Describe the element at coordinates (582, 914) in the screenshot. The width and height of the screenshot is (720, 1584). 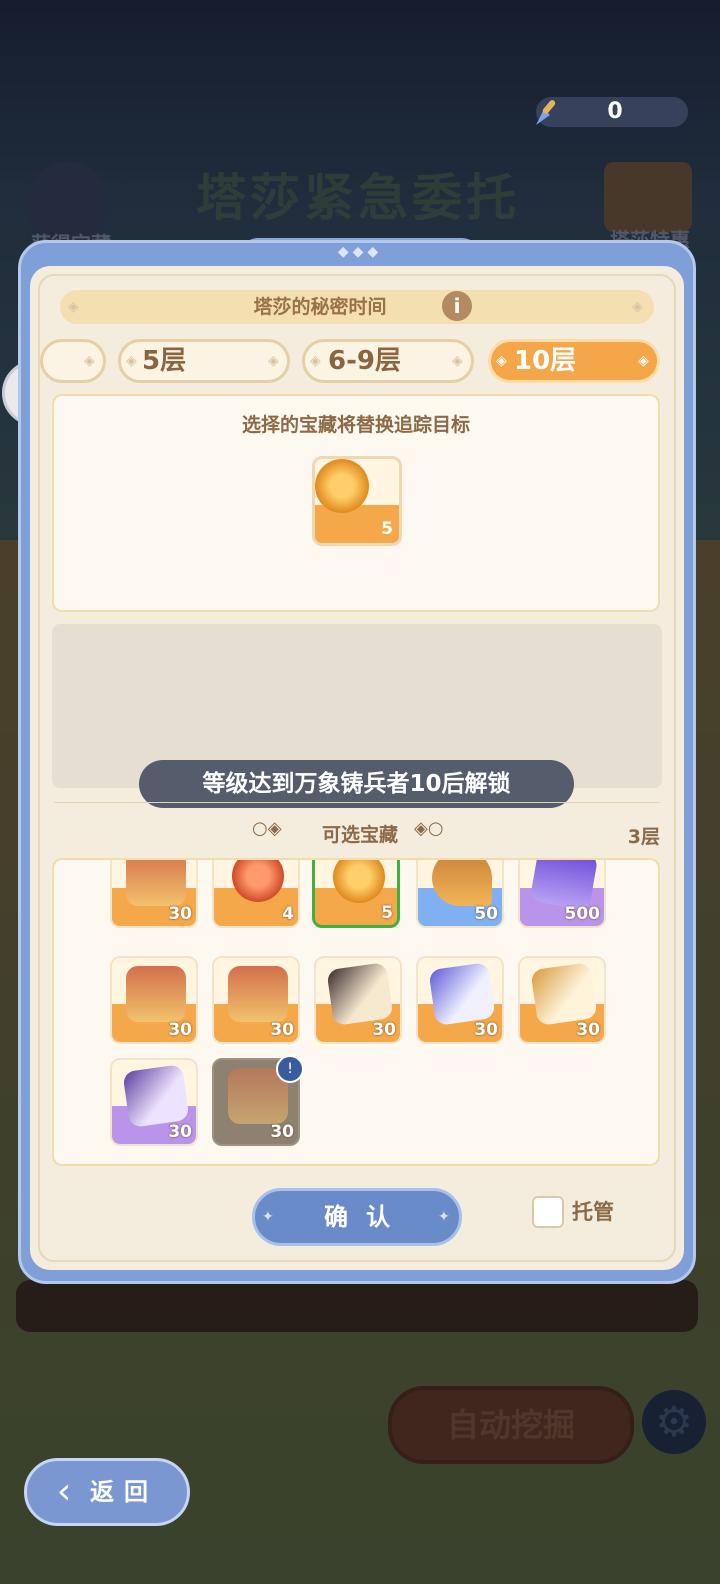
I see `item-count: 500` at that location.